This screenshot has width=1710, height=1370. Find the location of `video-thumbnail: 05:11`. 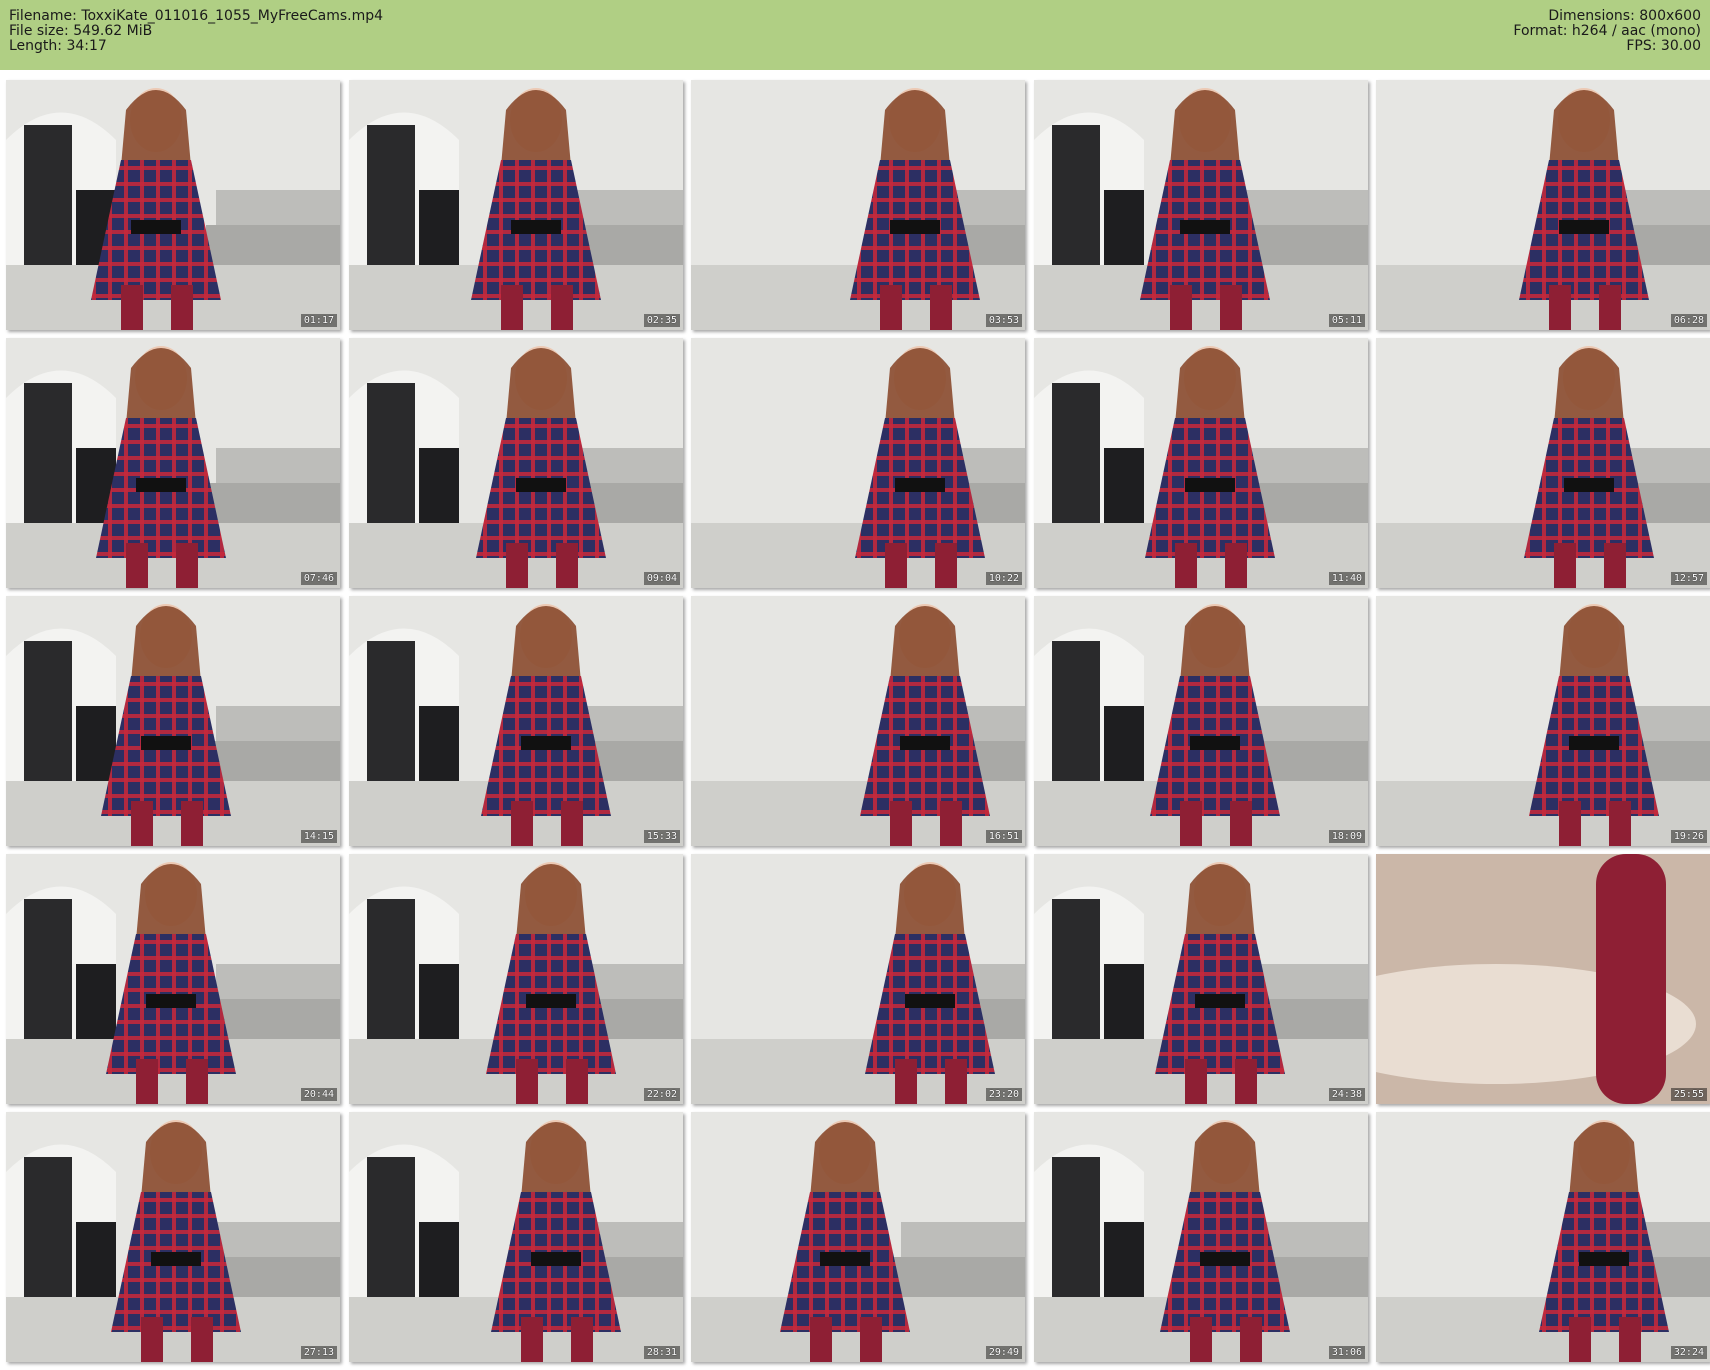

video-thumbnail: 05:11 is located at coordinates (1201, 205).